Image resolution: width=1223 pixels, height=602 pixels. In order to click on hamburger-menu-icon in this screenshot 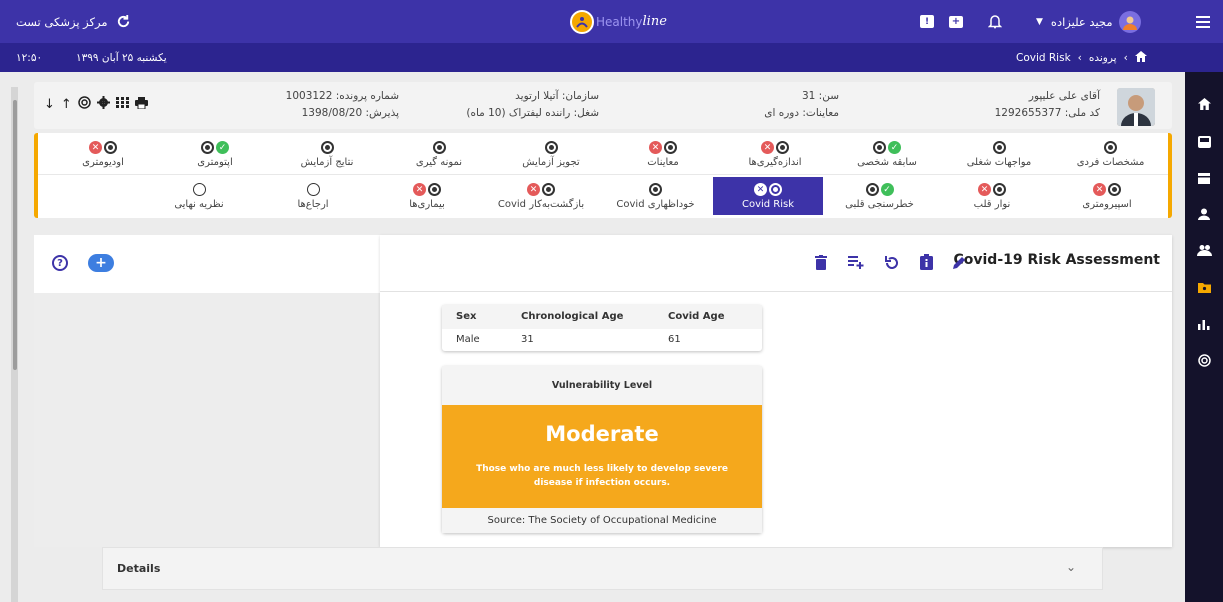, I will do `click(1203, 21)`.